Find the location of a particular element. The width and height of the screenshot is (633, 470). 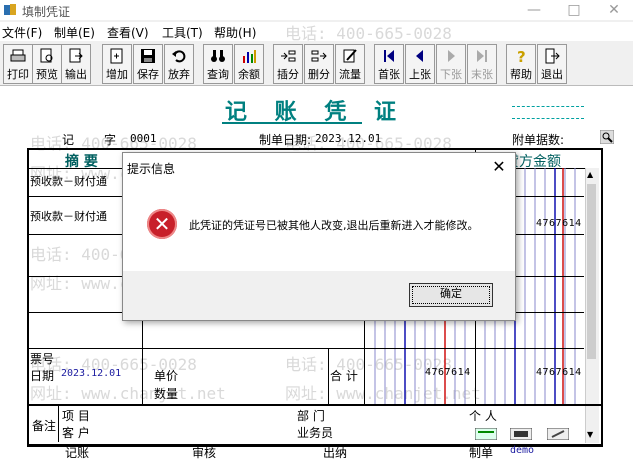

menu-tools: 工具(T) is located at coordinates (182, 32).